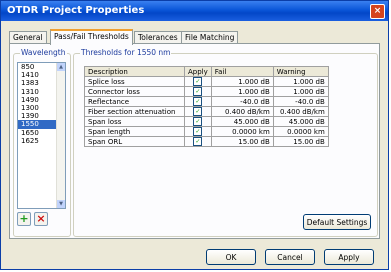 This screenshot has height=272, width=391. I want to click on table-header-row: Description Apply Fail Warning, so click(206, 71).